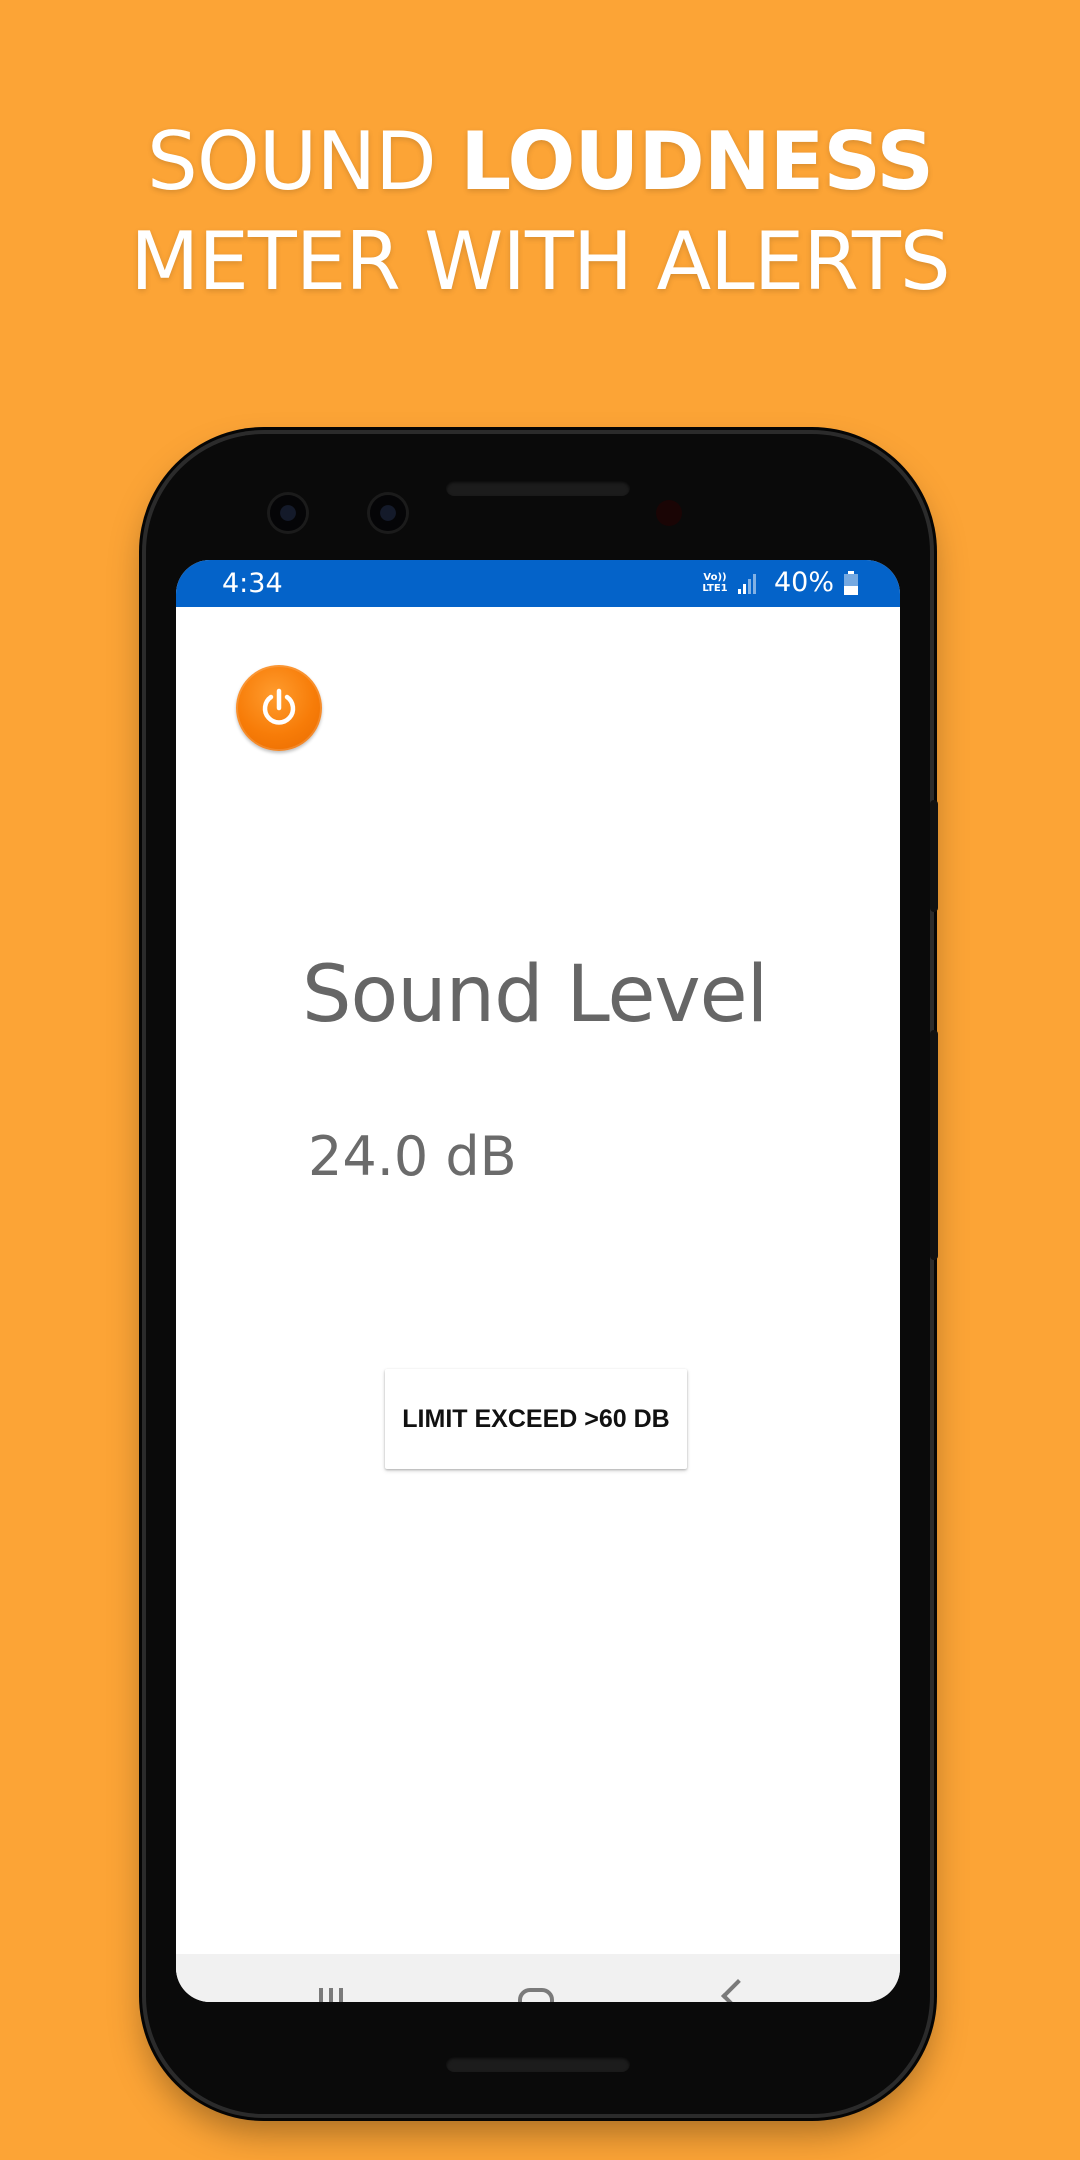  I want to click on battery-icon, so click(851, 583).